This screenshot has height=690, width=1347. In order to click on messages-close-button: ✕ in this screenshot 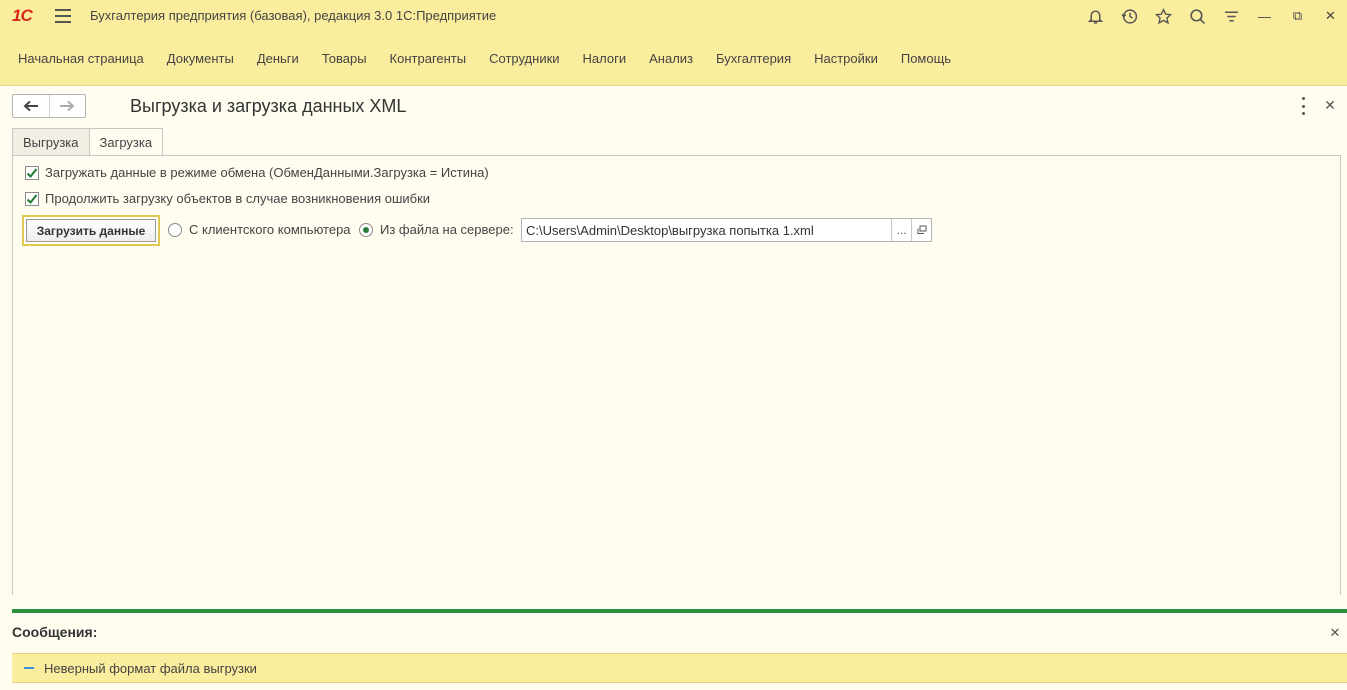, I will do `click(1335, 633)`.